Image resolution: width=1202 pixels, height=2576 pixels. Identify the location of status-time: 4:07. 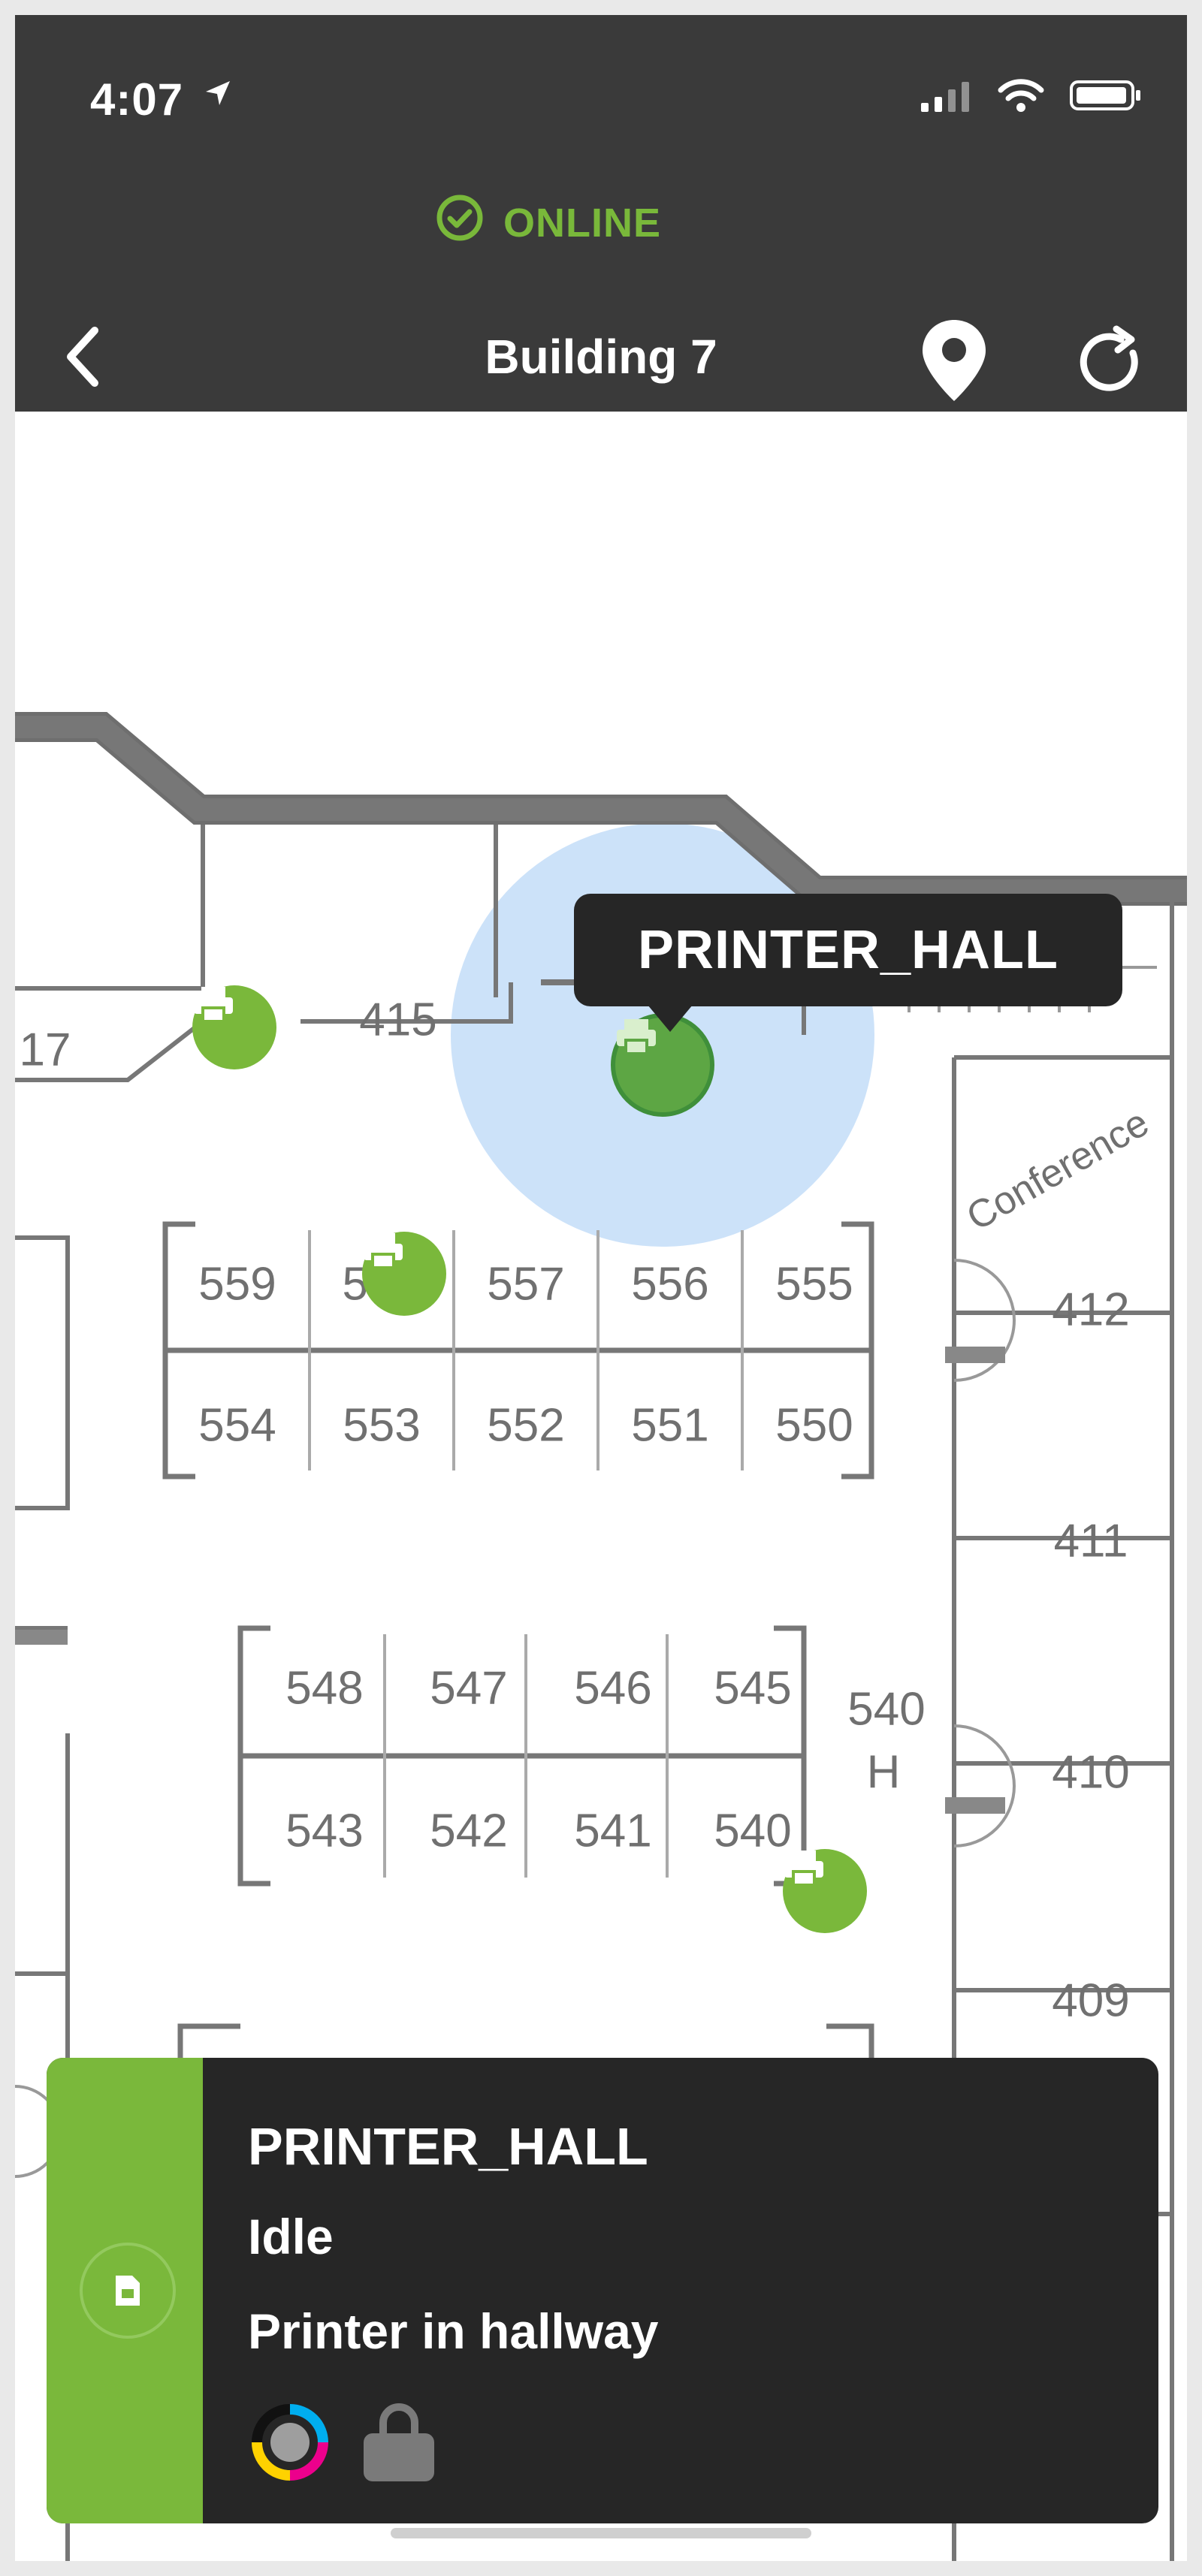
(137, 99).